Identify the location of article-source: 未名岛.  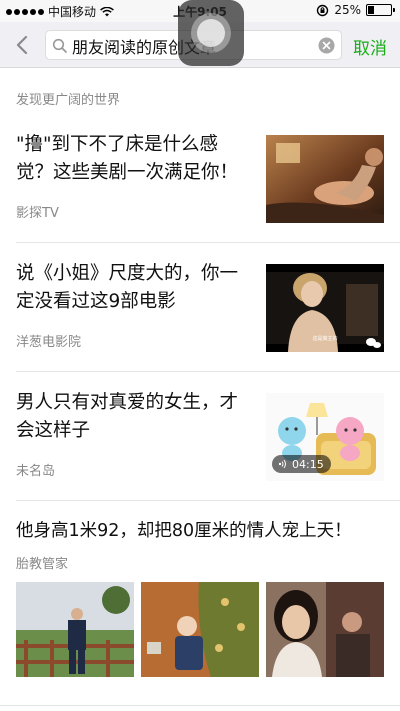
(36, 471).